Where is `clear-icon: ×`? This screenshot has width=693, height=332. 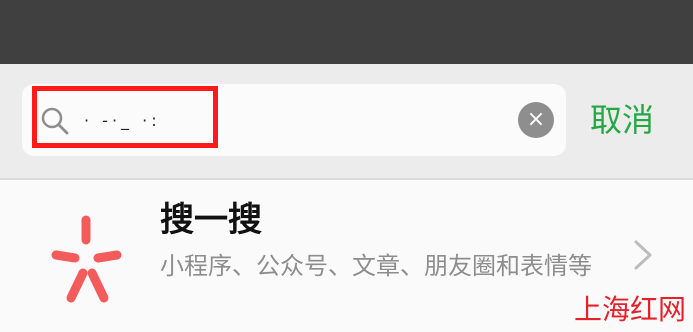
clear-icon: × is located at coordinates (536, 120).